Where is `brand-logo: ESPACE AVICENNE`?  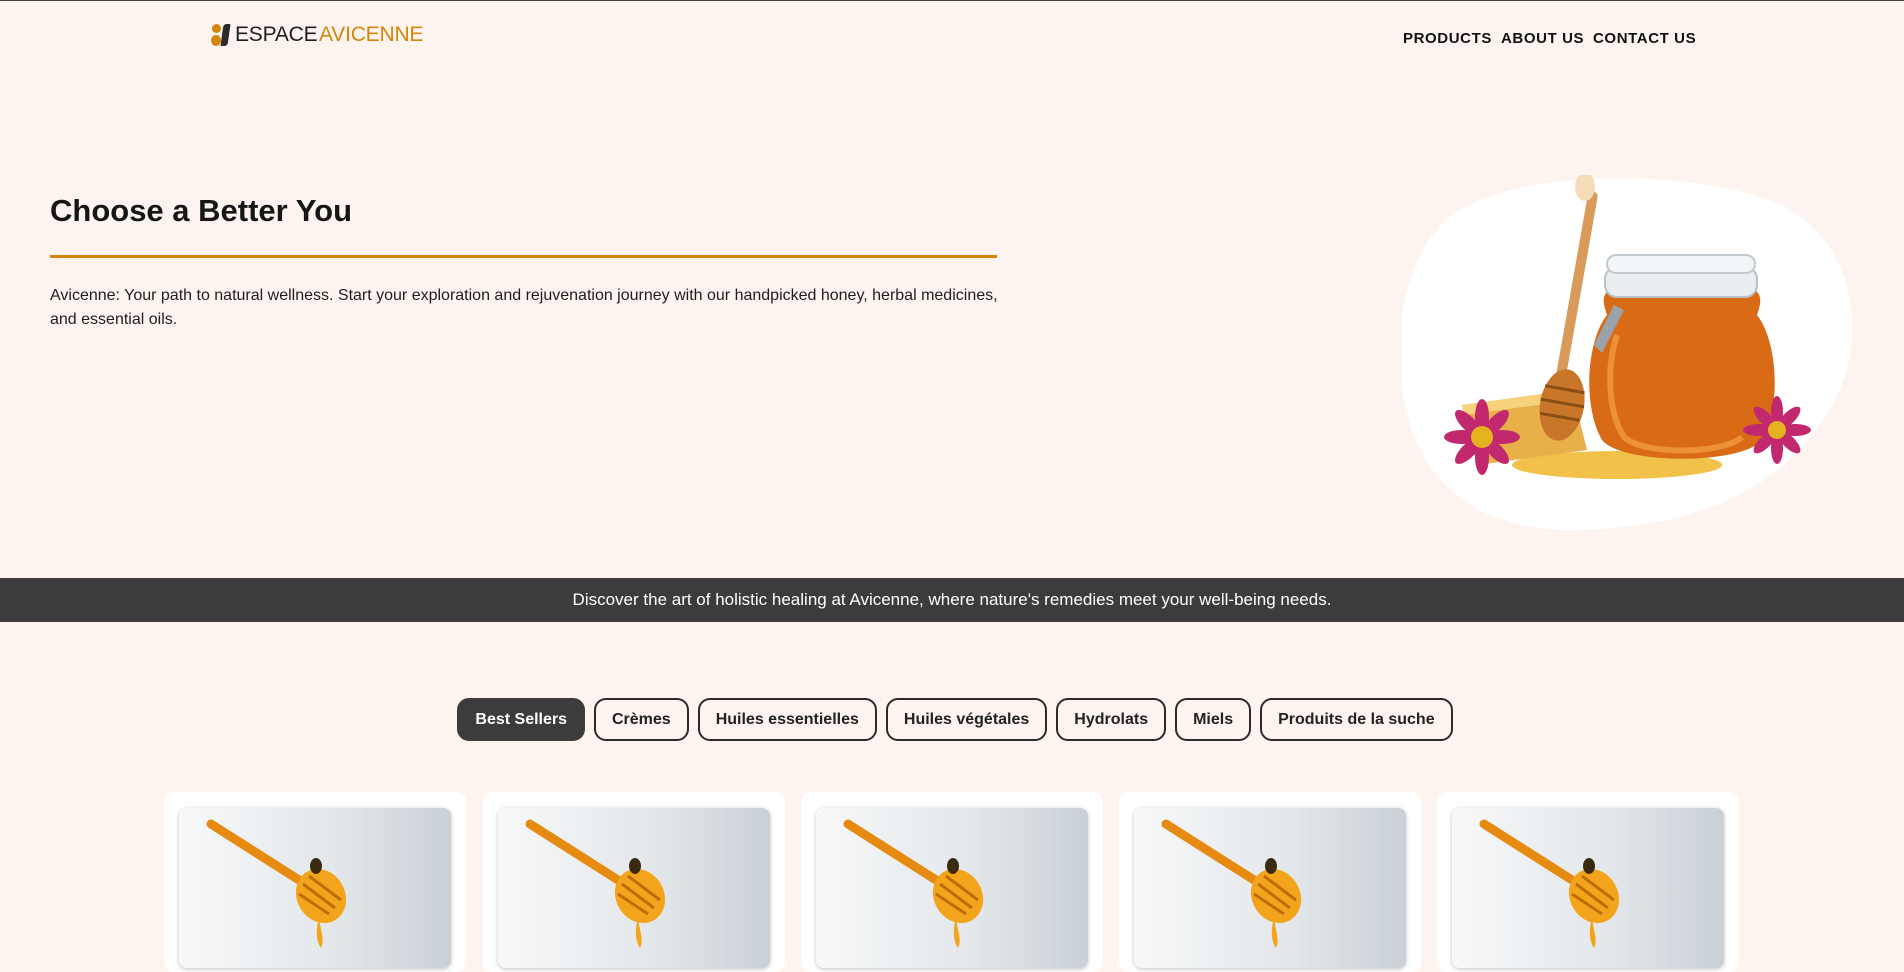 brand-logo: ESPACE AVICENNE is located at coordinates (316, 35).